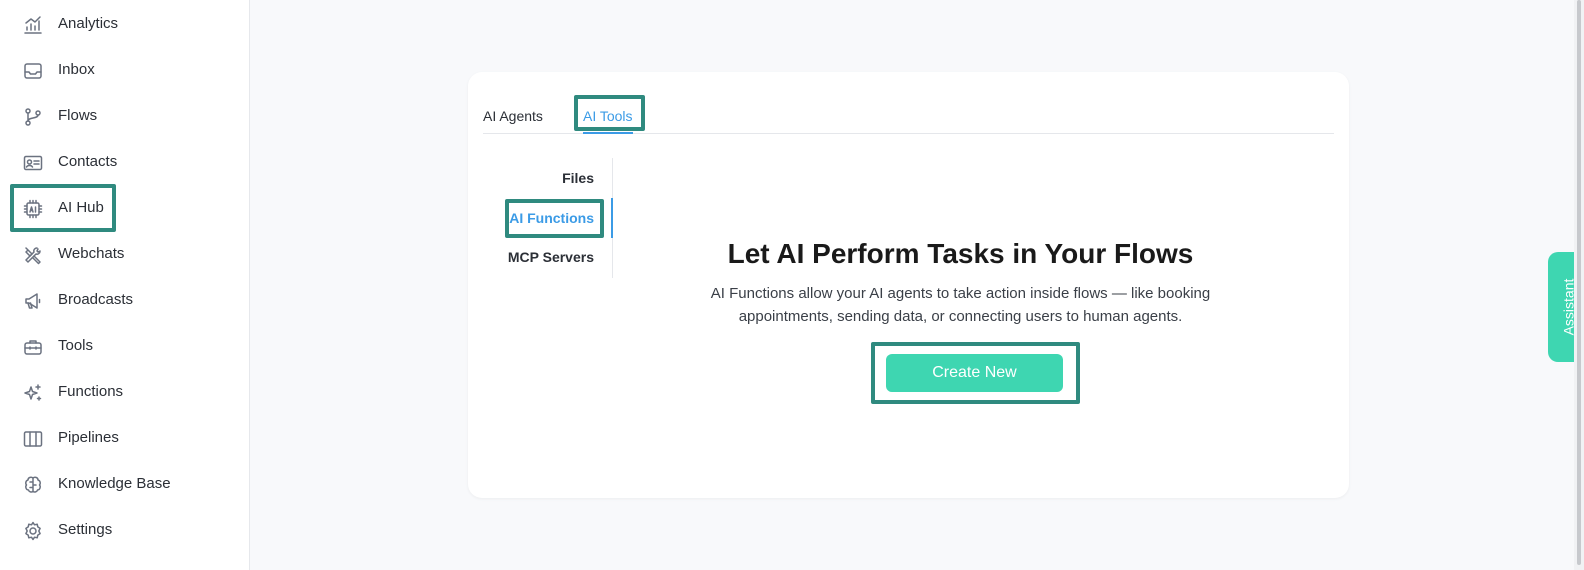  What do you see at coordinates (974, 373) in the screenshot?
I see `create-new-button: Create New` at bounding box center [974, 373].